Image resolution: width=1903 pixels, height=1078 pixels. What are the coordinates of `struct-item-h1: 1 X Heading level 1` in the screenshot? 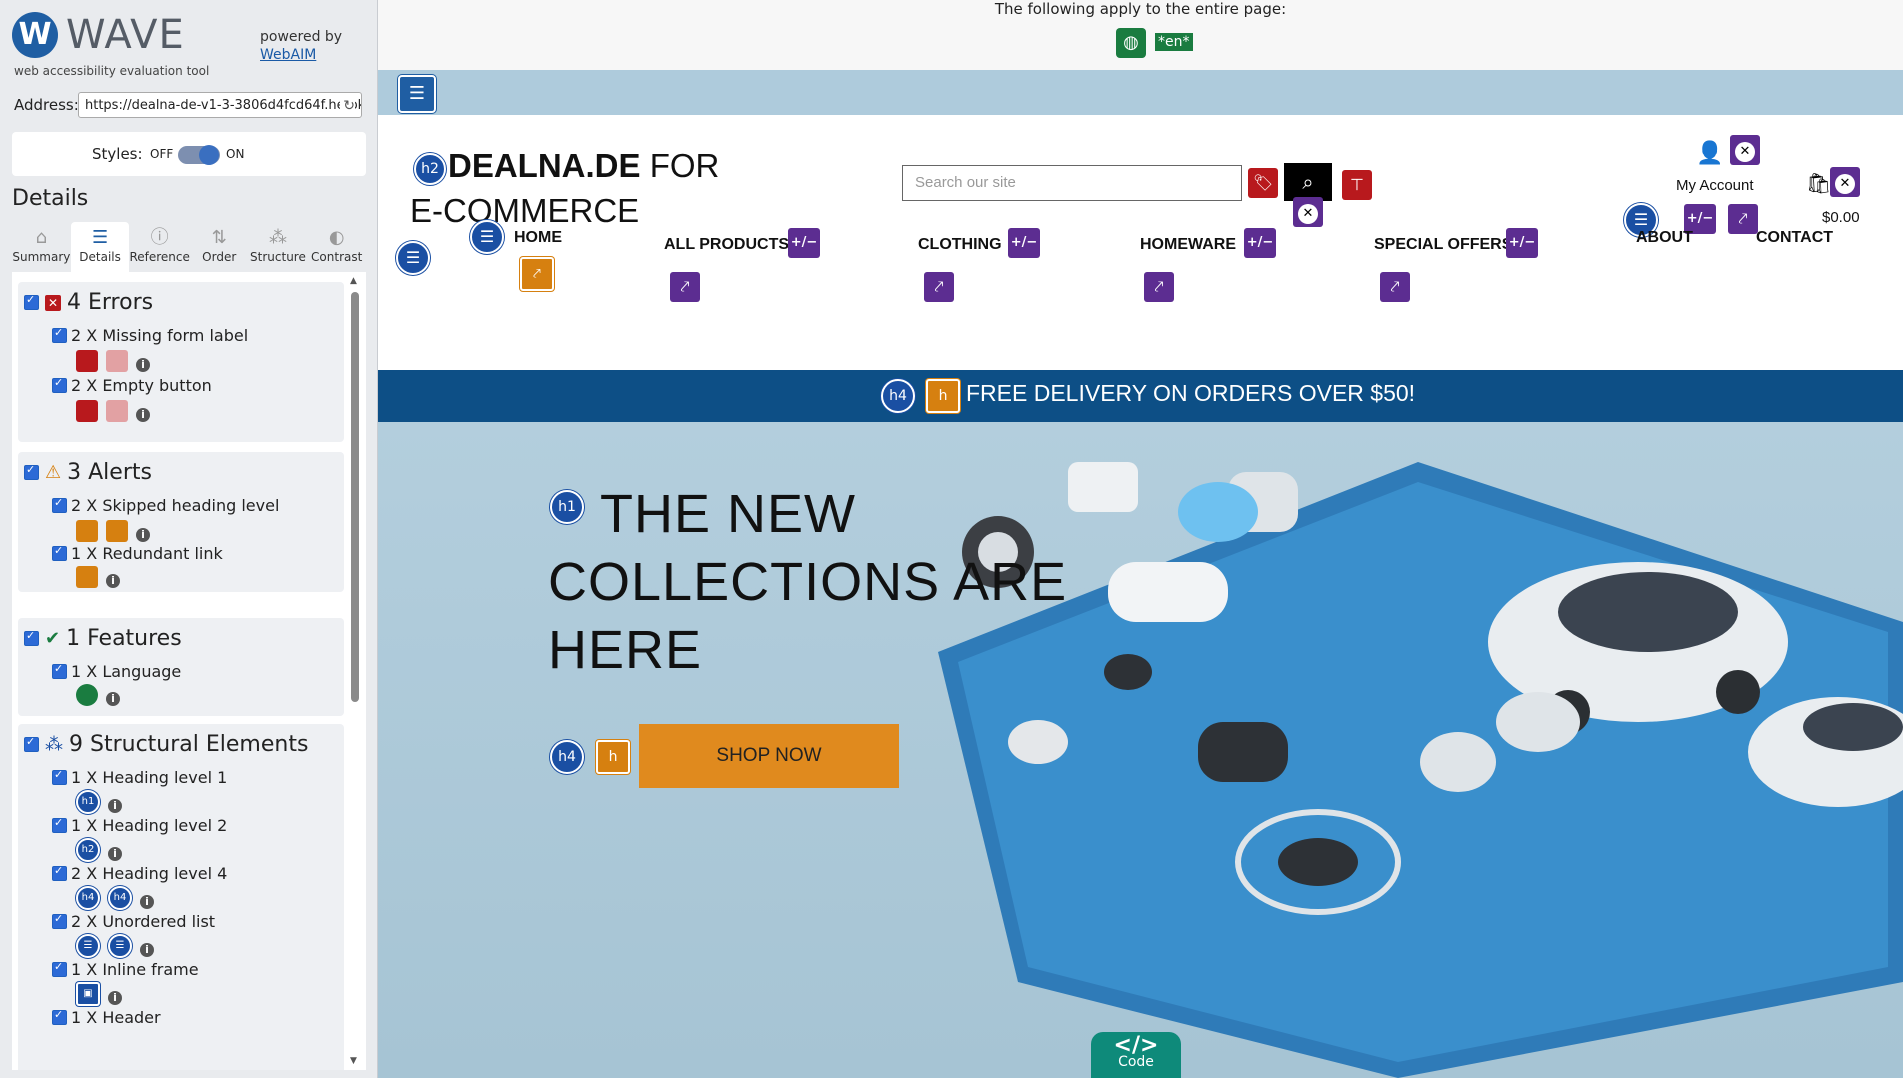 It's located at (139, 777).